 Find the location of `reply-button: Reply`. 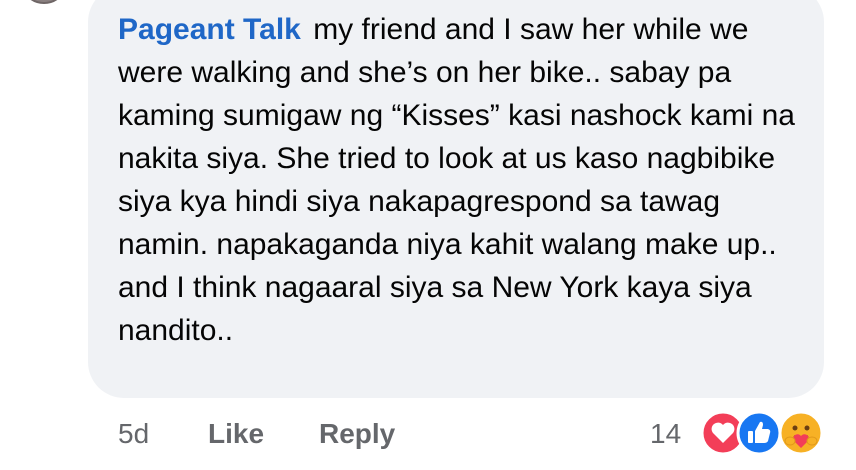

reply-button: Reply is located at coordinates (357, 434).